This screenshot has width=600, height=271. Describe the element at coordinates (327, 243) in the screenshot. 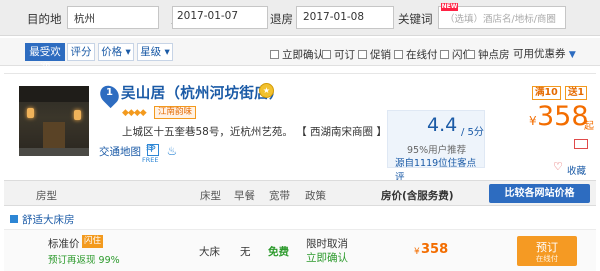

I see `policy-cancel: 限时取消` at that location.